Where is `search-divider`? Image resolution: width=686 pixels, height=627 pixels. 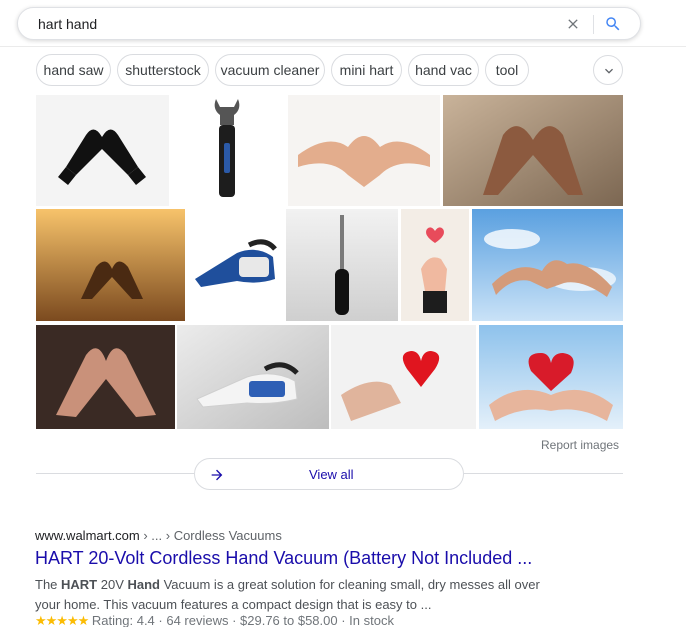
search-divider is located at coordinates (593, 24).